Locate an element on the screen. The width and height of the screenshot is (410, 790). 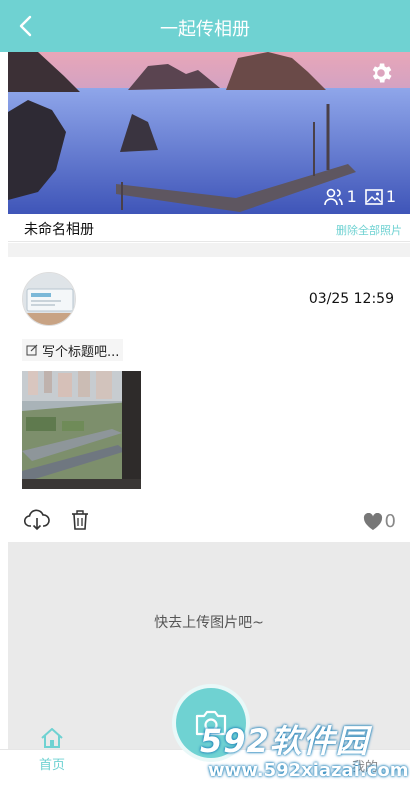
like-button: 0 is located at coordinates (379, 521).